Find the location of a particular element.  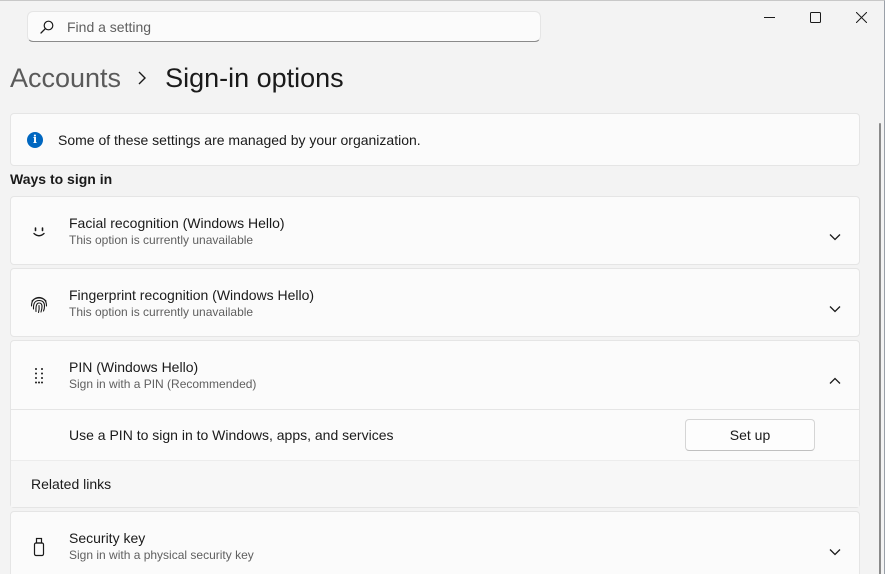

minimize-icon is located at coordinates (769, 17).